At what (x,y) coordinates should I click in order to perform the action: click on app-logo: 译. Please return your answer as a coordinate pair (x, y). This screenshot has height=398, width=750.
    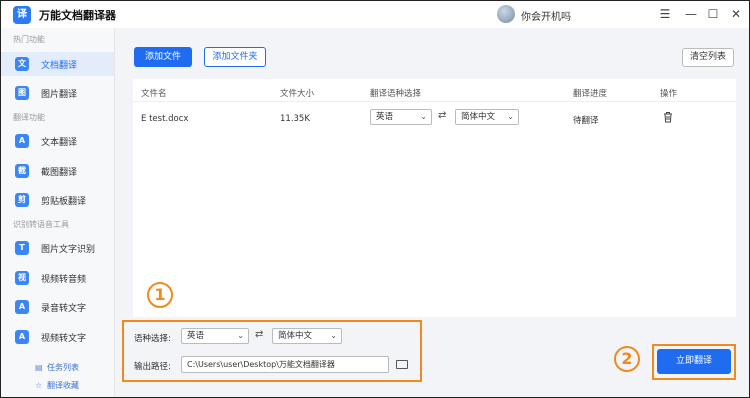
    Looking at the image, I should click on (22, 15).